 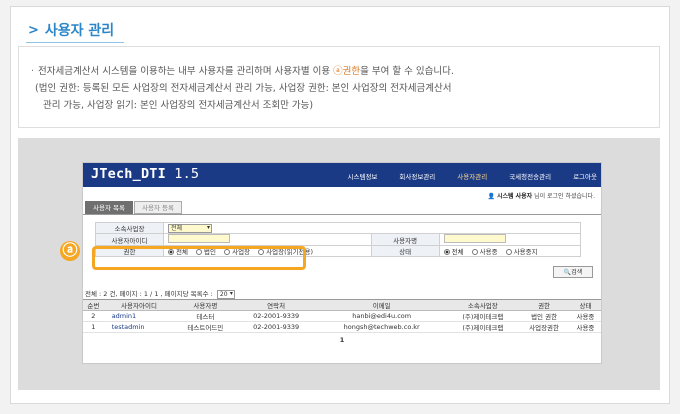 What do you see at coordinates (199, 238) in the screenshot?
I see `userid-input` at bounding box center [199, 238].